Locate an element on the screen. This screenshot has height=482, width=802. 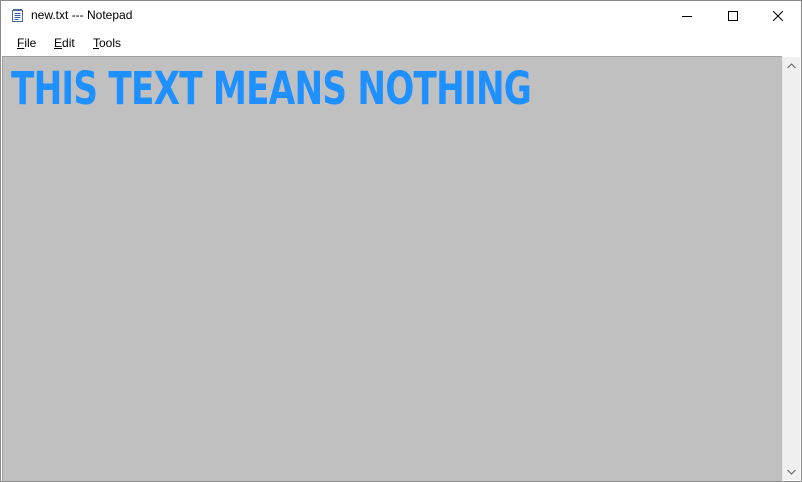
close-icon is located at coordinates (778, 16).